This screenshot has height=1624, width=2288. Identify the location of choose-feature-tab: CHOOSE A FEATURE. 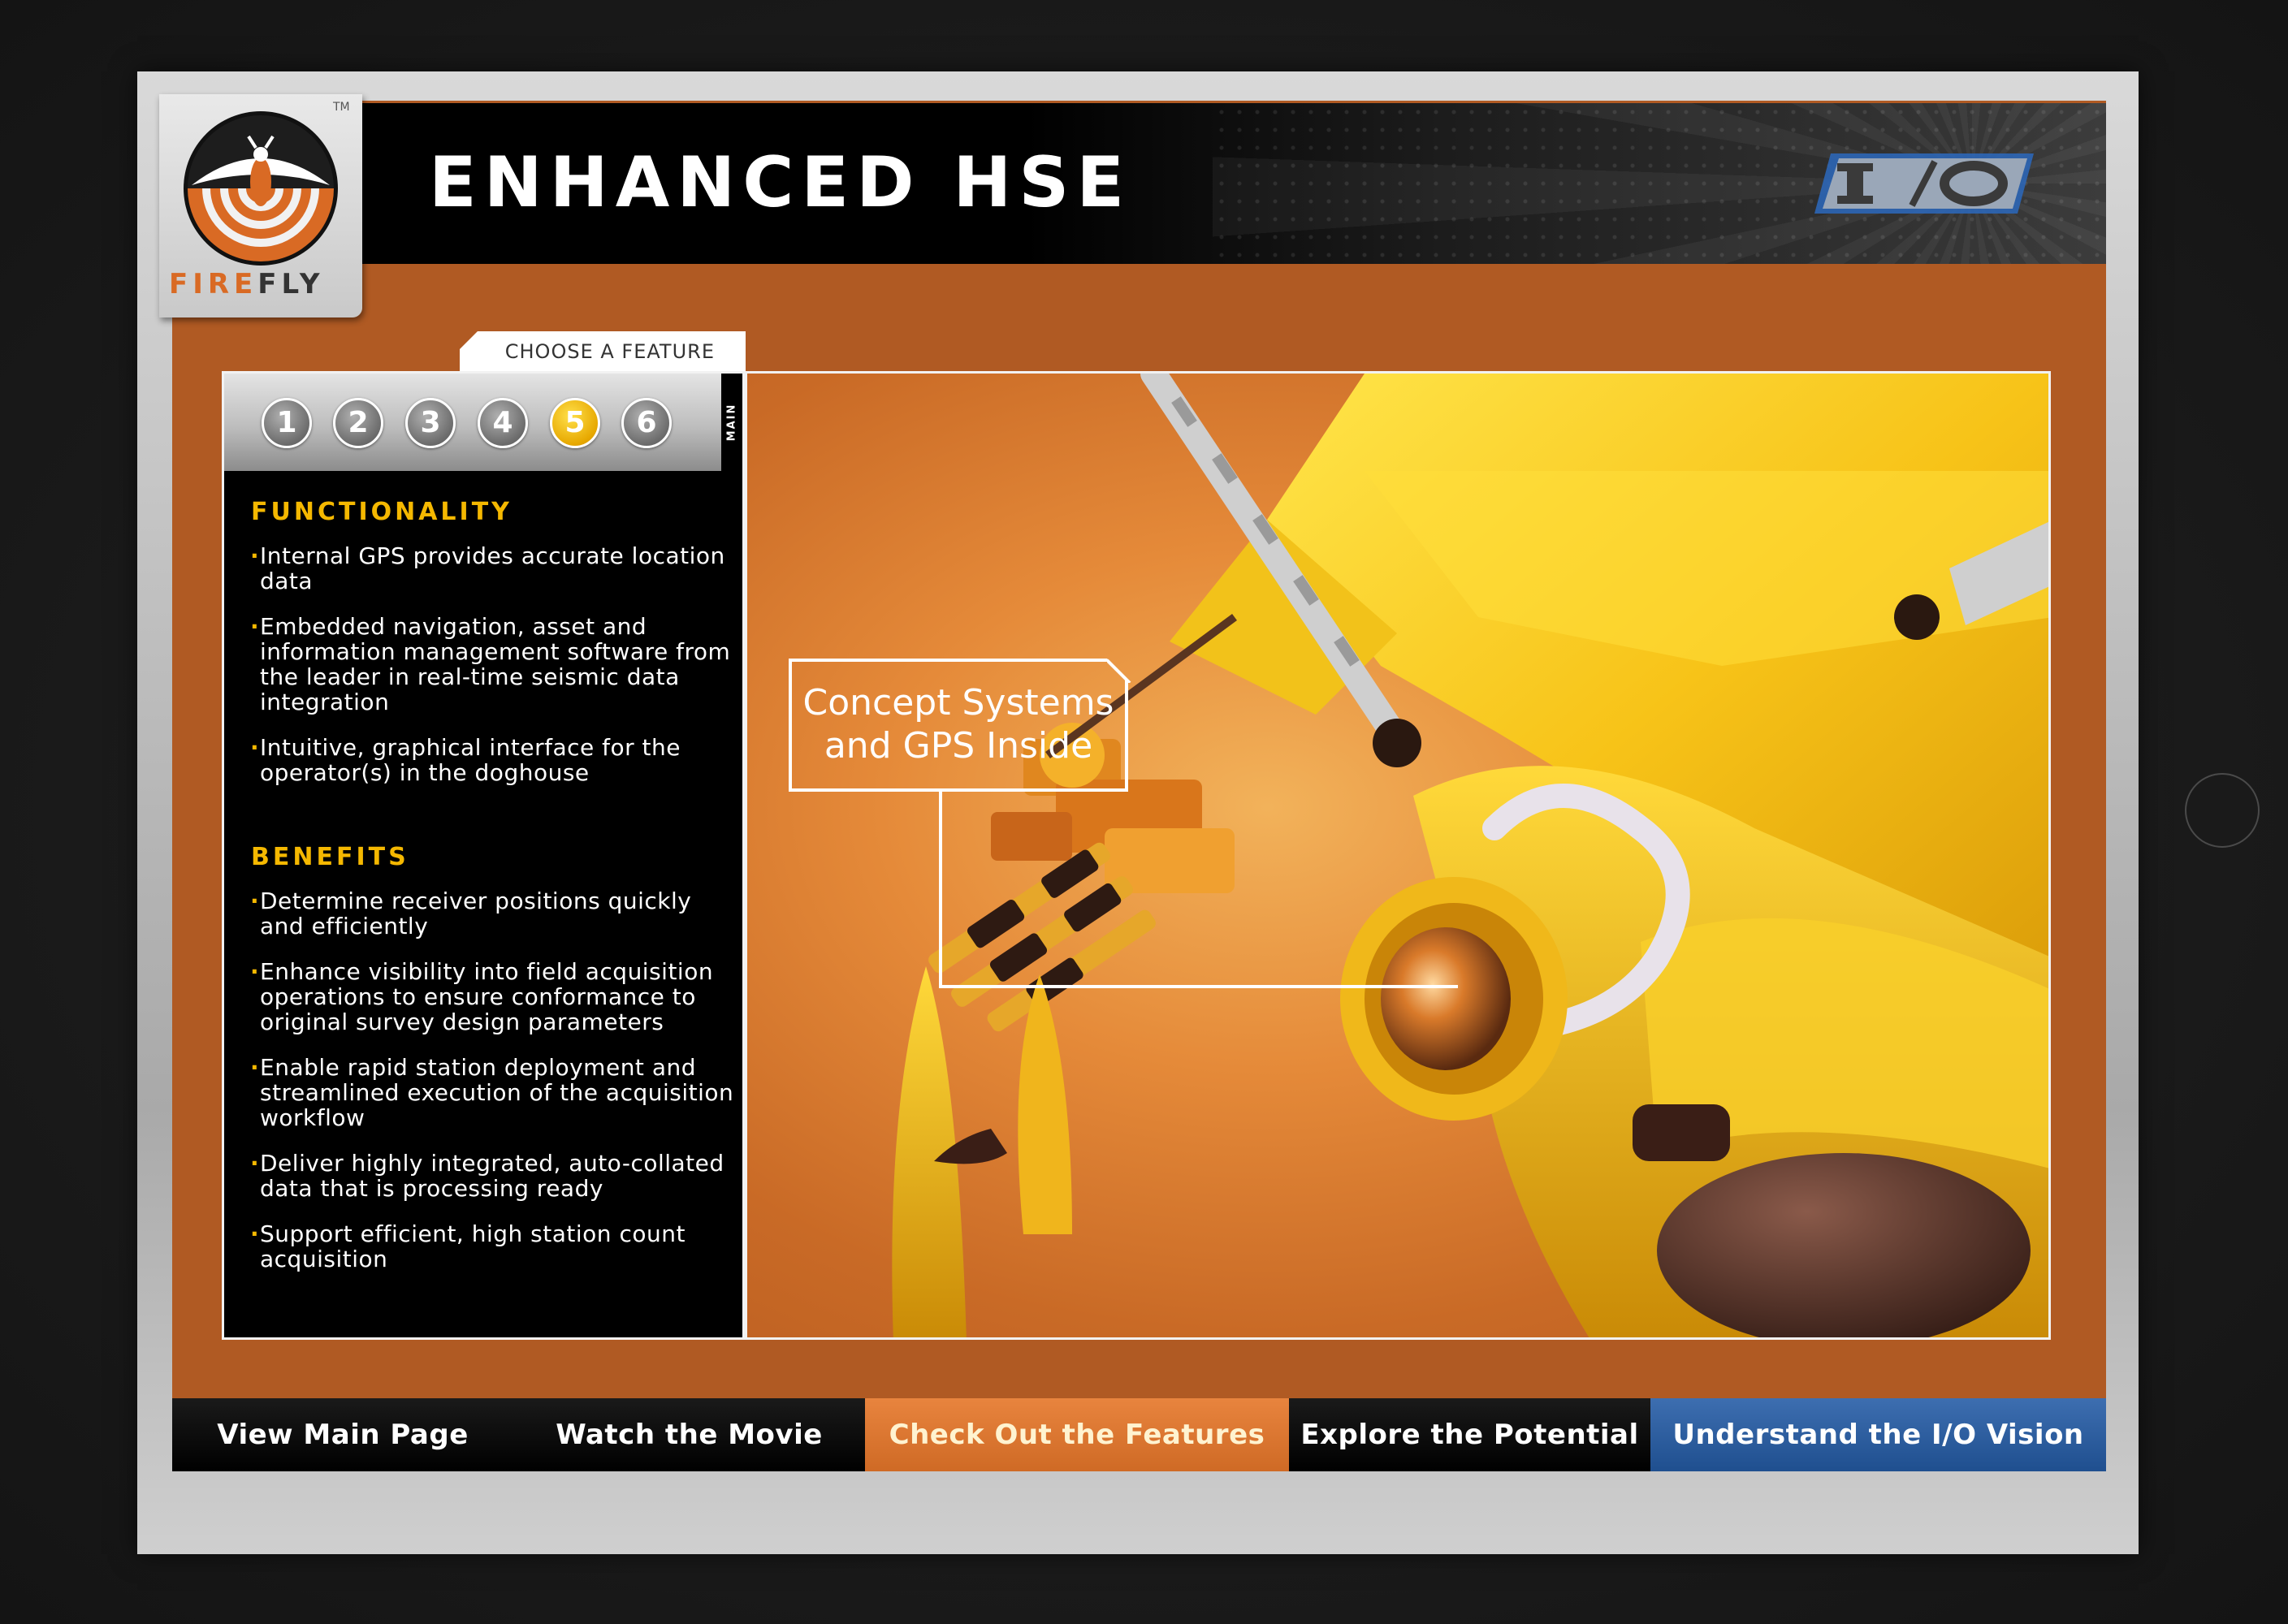
(603, 351).